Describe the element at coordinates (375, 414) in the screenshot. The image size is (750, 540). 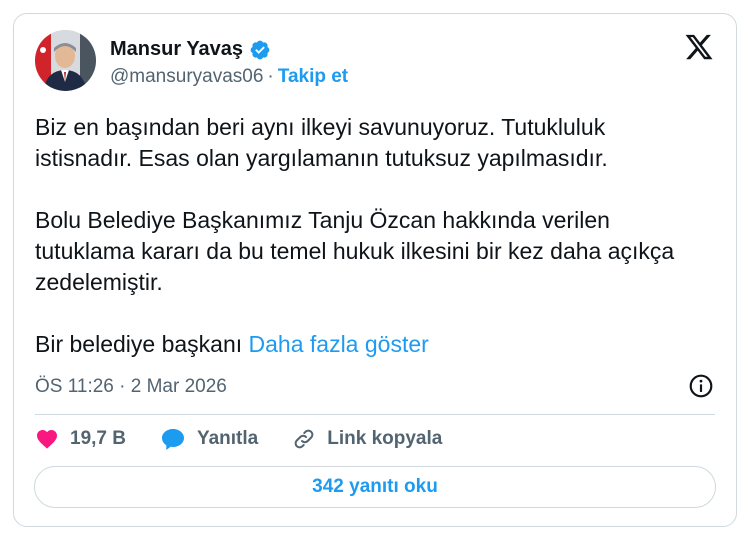
I see `divider` at that location.